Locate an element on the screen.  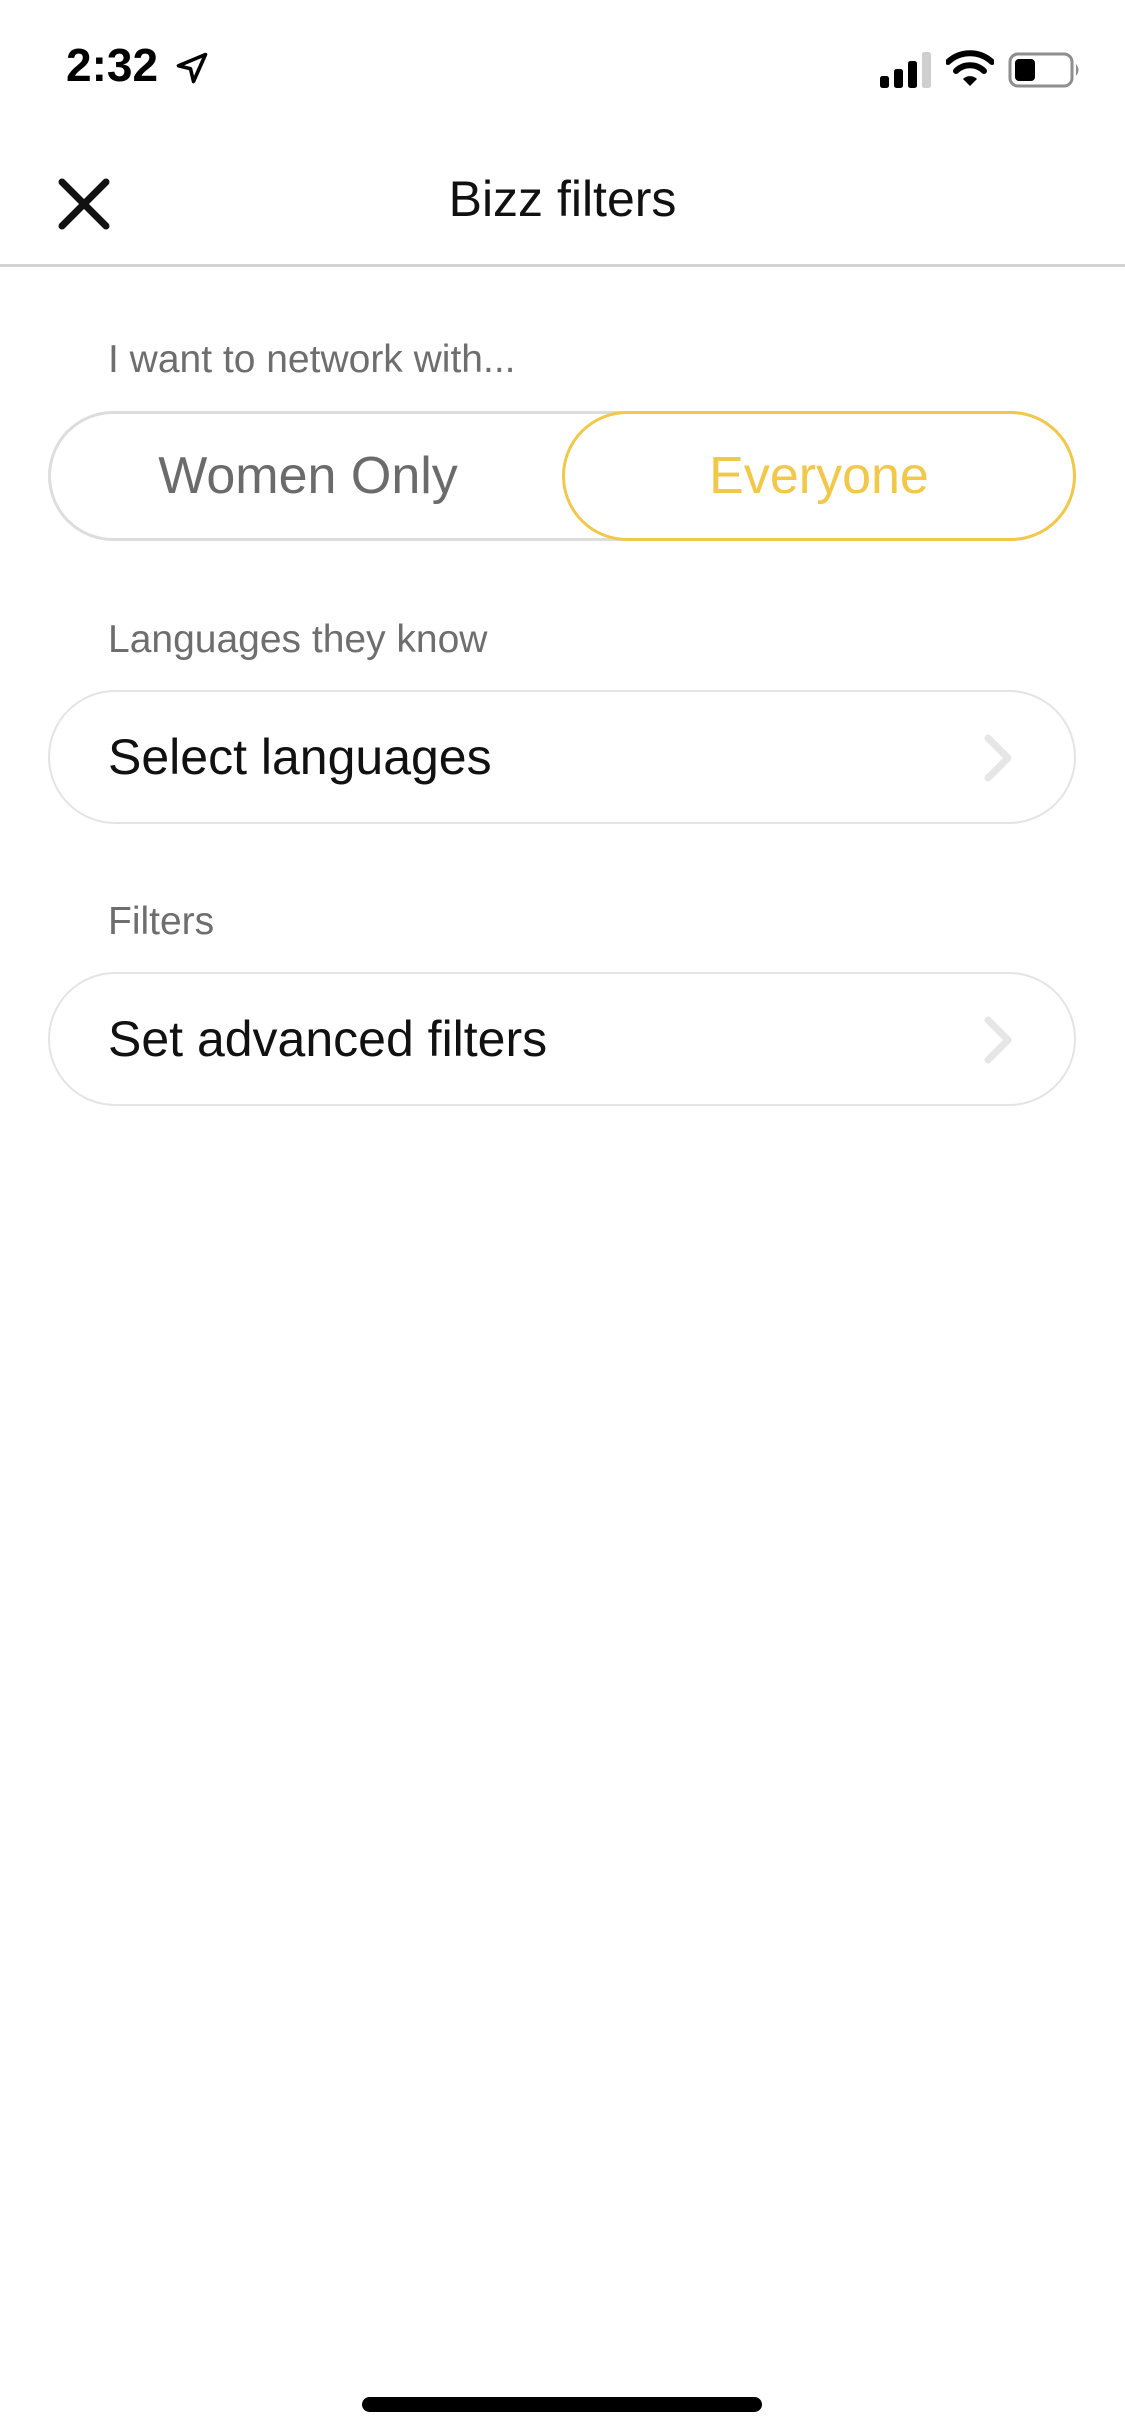
languages-section-label: Languages they know is located at coordinates (298, 639).